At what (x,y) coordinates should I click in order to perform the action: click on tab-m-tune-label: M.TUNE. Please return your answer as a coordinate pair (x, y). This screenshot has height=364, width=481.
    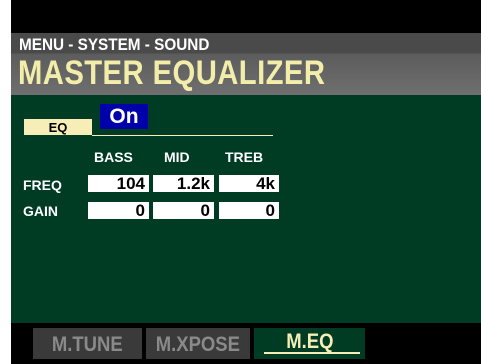
    Looking at the image, I should click on (87, 344).